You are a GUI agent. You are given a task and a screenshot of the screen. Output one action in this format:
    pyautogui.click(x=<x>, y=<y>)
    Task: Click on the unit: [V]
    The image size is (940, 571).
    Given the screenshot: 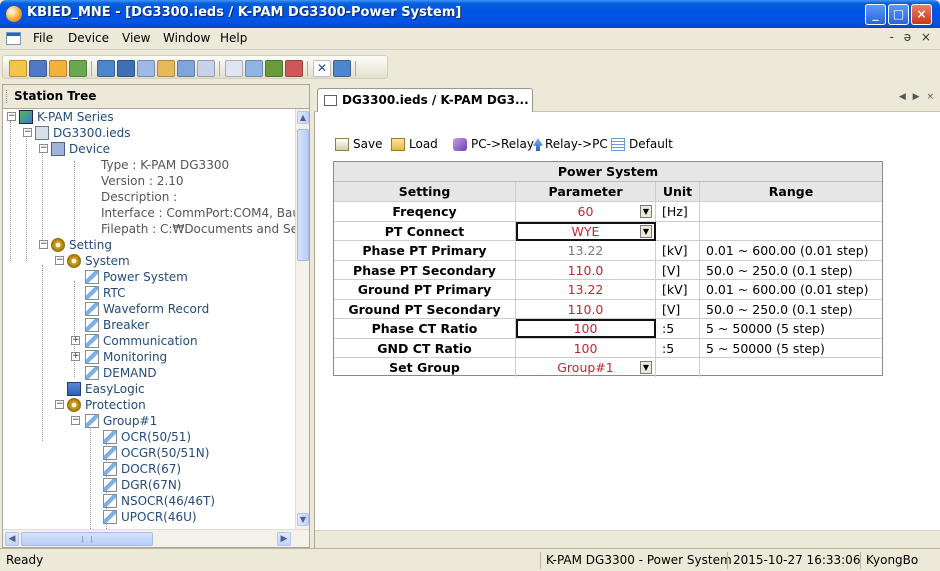 What is the action you would take?
    pyautogui.click(x=678, y=270)
    